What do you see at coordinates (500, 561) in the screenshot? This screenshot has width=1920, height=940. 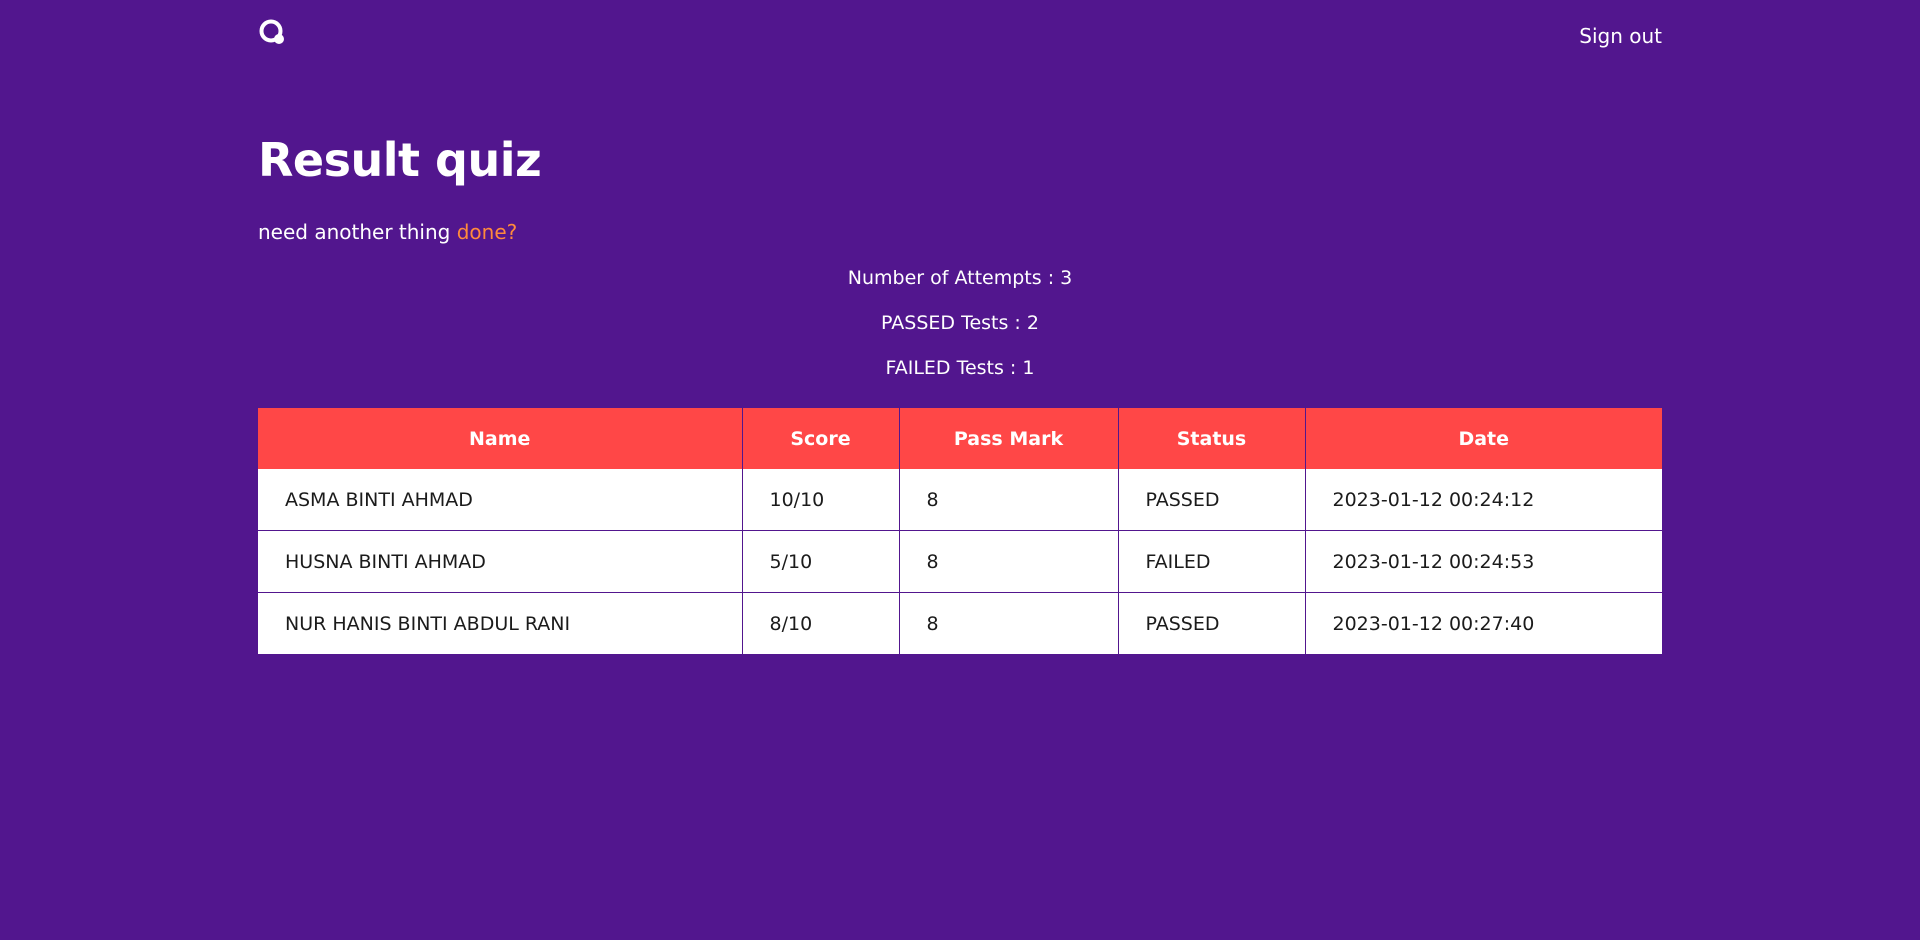 I see `cell-name: HUSNA BINTI AHMAD` at bounding box center [500, 561].